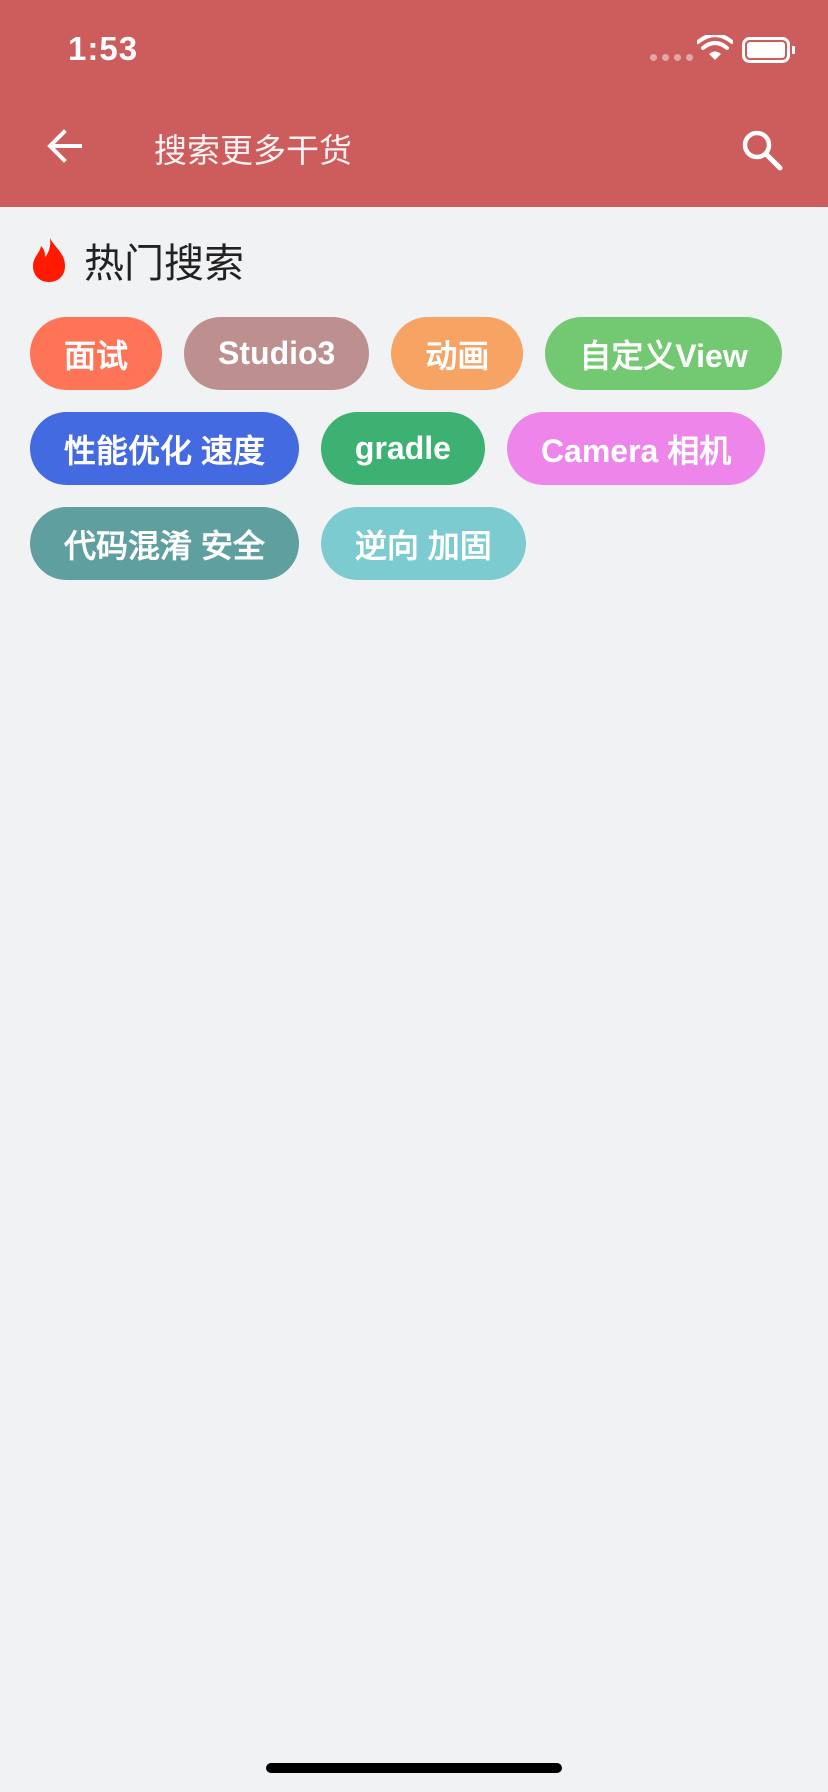  What do you see at coordinates (96, 353) in the screenshot?
I see `tag-interview: 面试` at bounding box center [96, 353].